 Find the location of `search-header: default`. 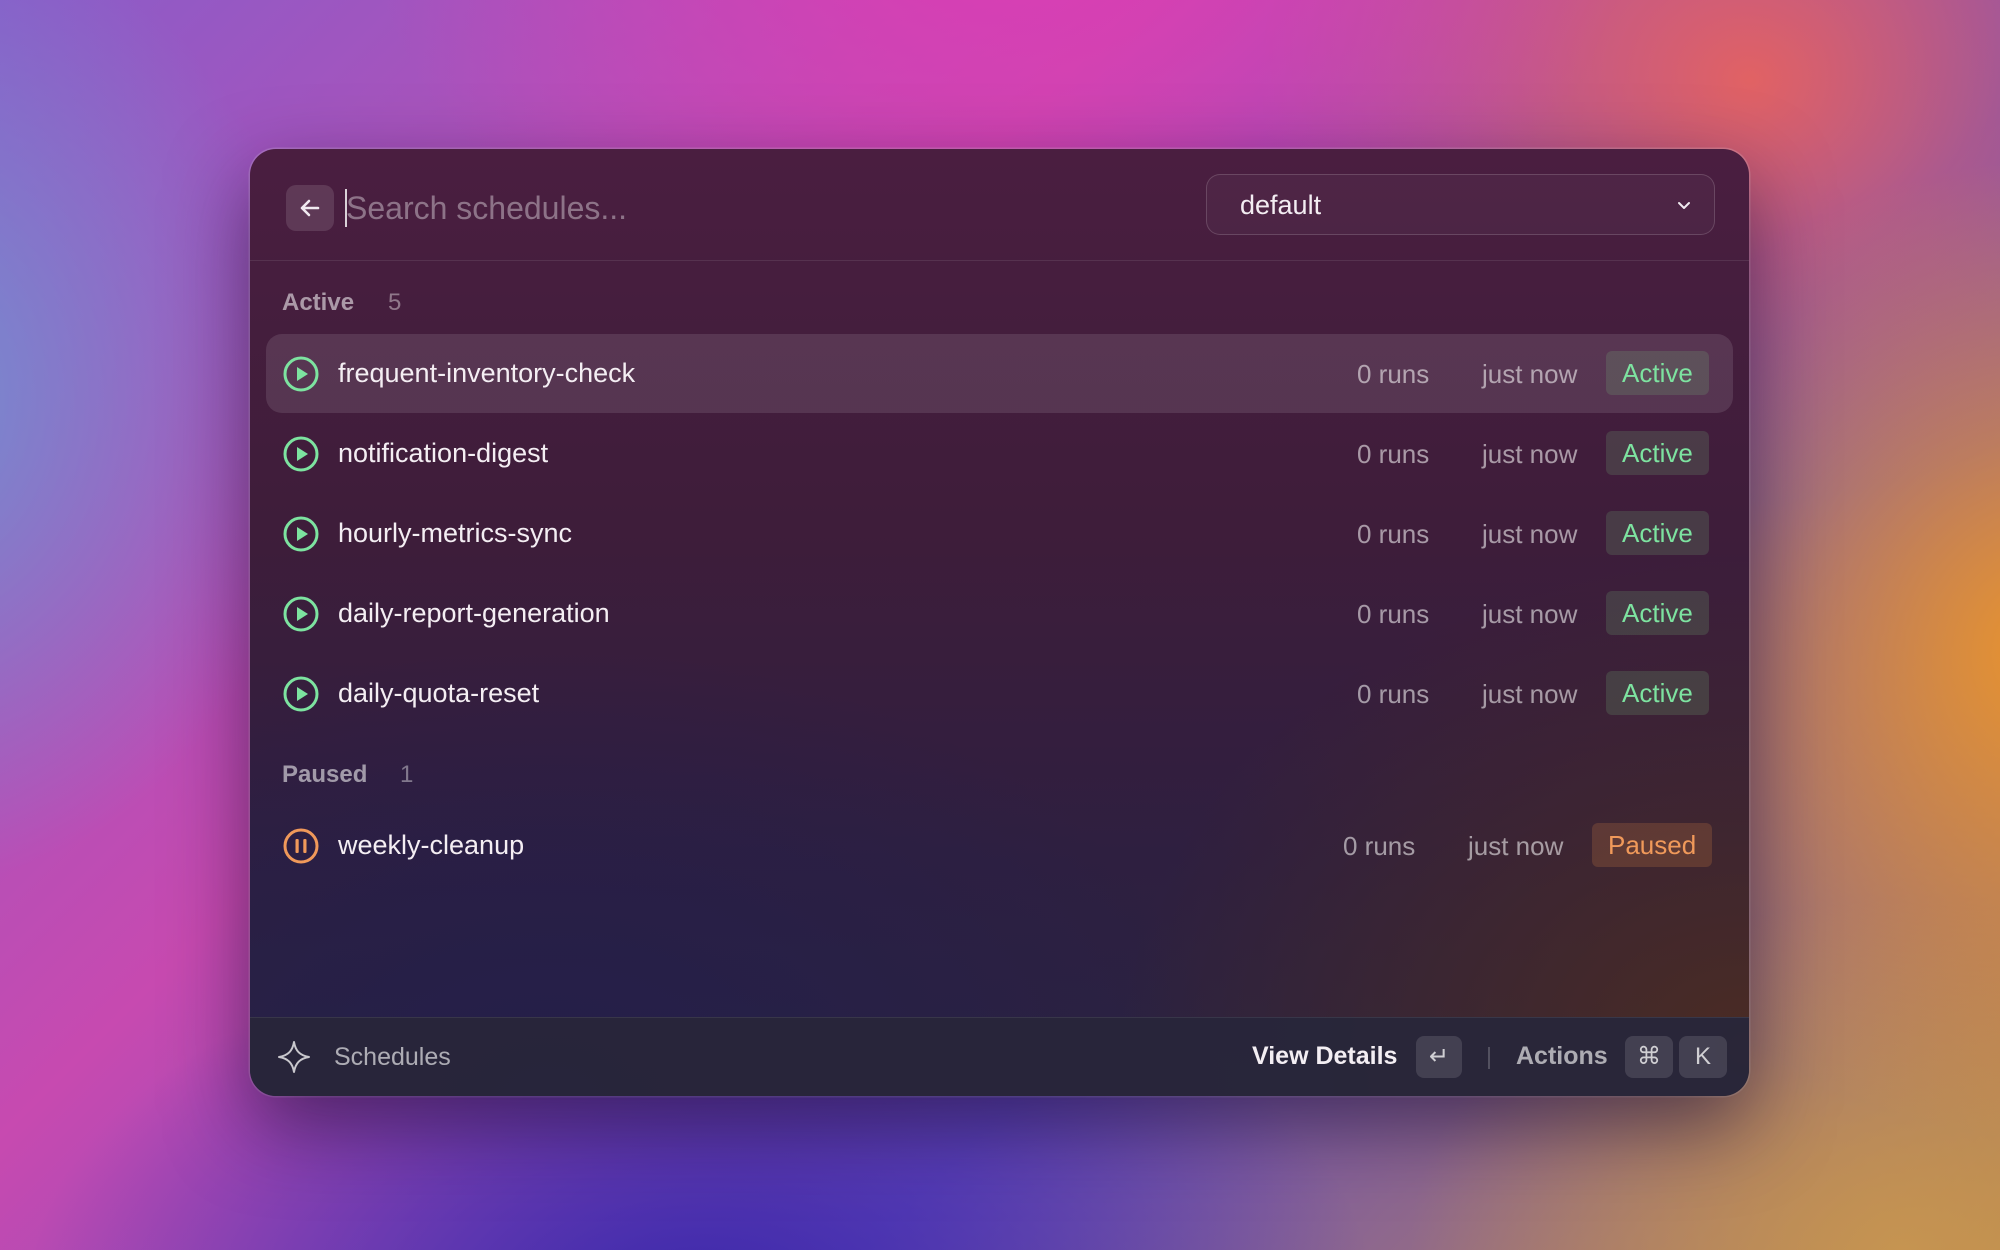

search-header: default is located at coordinates (999, 205).